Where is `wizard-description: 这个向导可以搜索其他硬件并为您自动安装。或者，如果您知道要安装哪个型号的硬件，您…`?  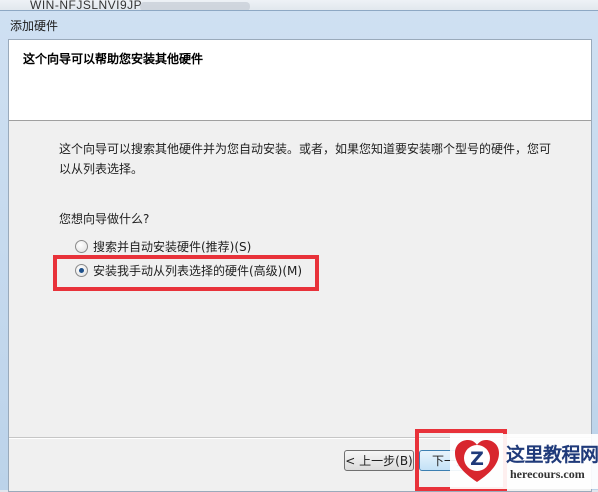
wizard-description: 这个向导可以搜索其他硬件并为您自动安装。或者，如果您知道要安装哪个型号的硬件，您… is located at coordinates (305, 159).